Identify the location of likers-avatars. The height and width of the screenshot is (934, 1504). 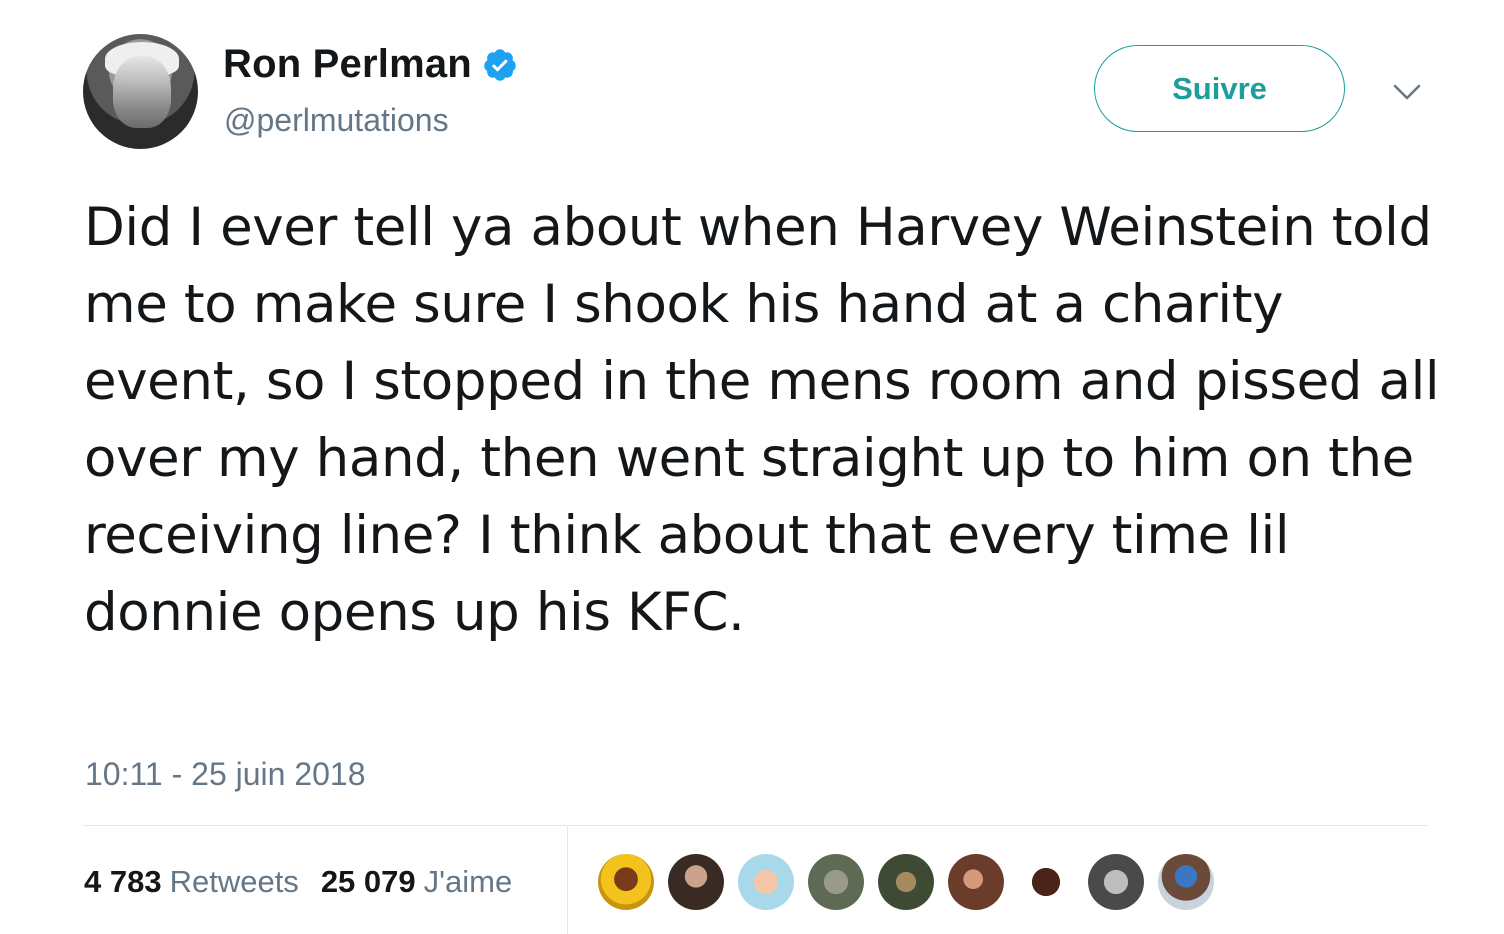
(906, 882).